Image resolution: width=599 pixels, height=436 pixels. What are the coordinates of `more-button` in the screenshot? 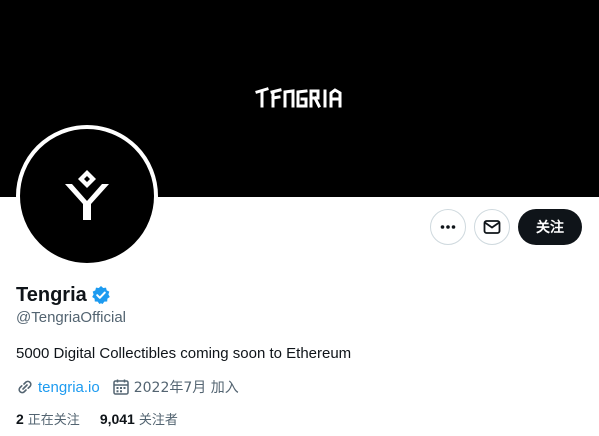 It's located at (448, 227).